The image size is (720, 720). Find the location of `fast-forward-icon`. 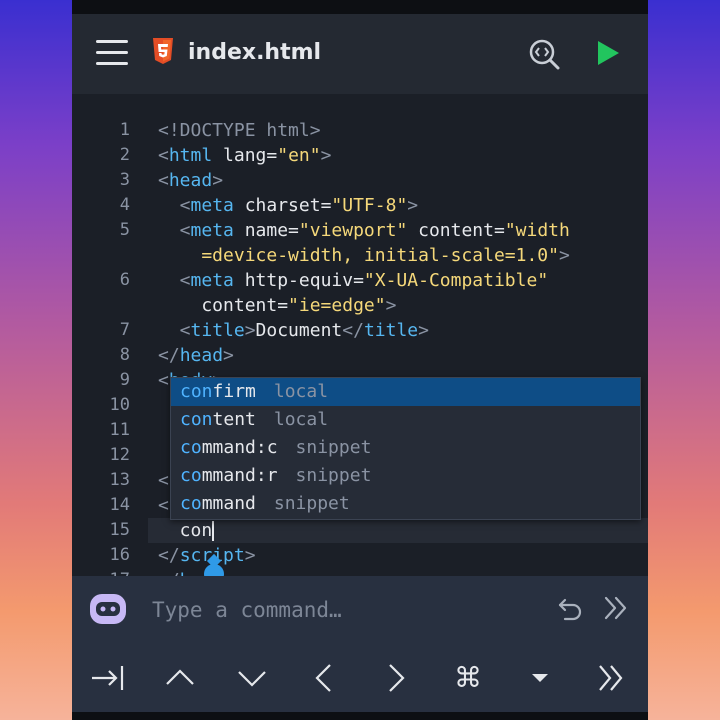

fast-forward-icon is located at coordinates (616, 608).